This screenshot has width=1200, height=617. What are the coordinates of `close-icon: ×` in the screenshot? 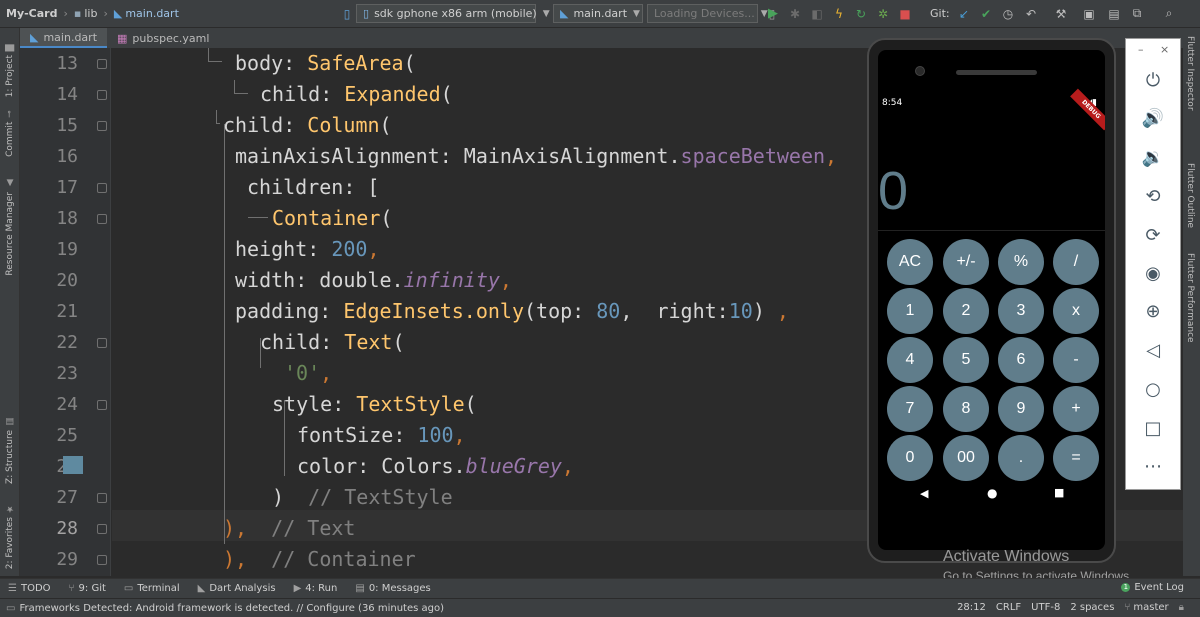 It's located at (1164, 49).